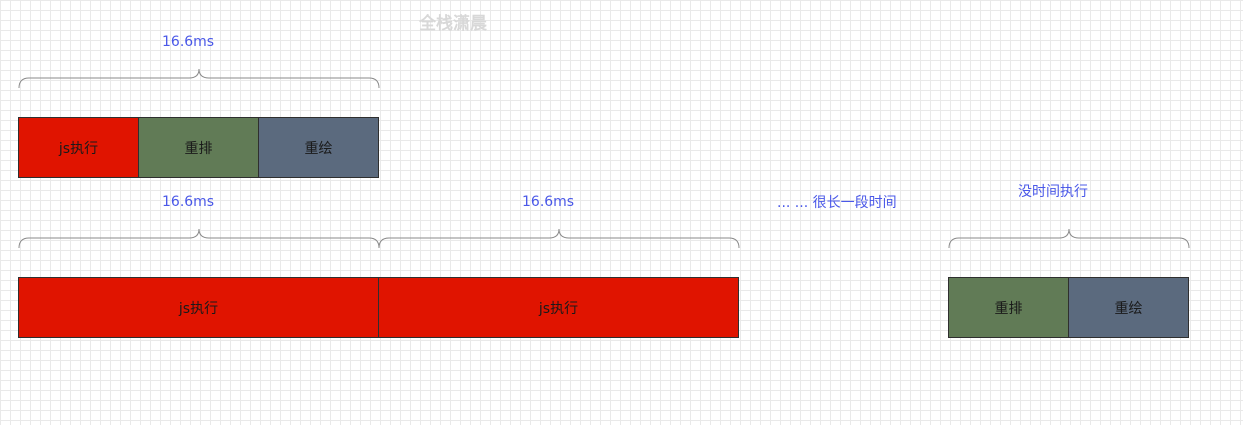  Describe the element at coordinates (188, 202) in the screenshot. I see `bottom-frame1-duration-label: 16.6ms` at that location.